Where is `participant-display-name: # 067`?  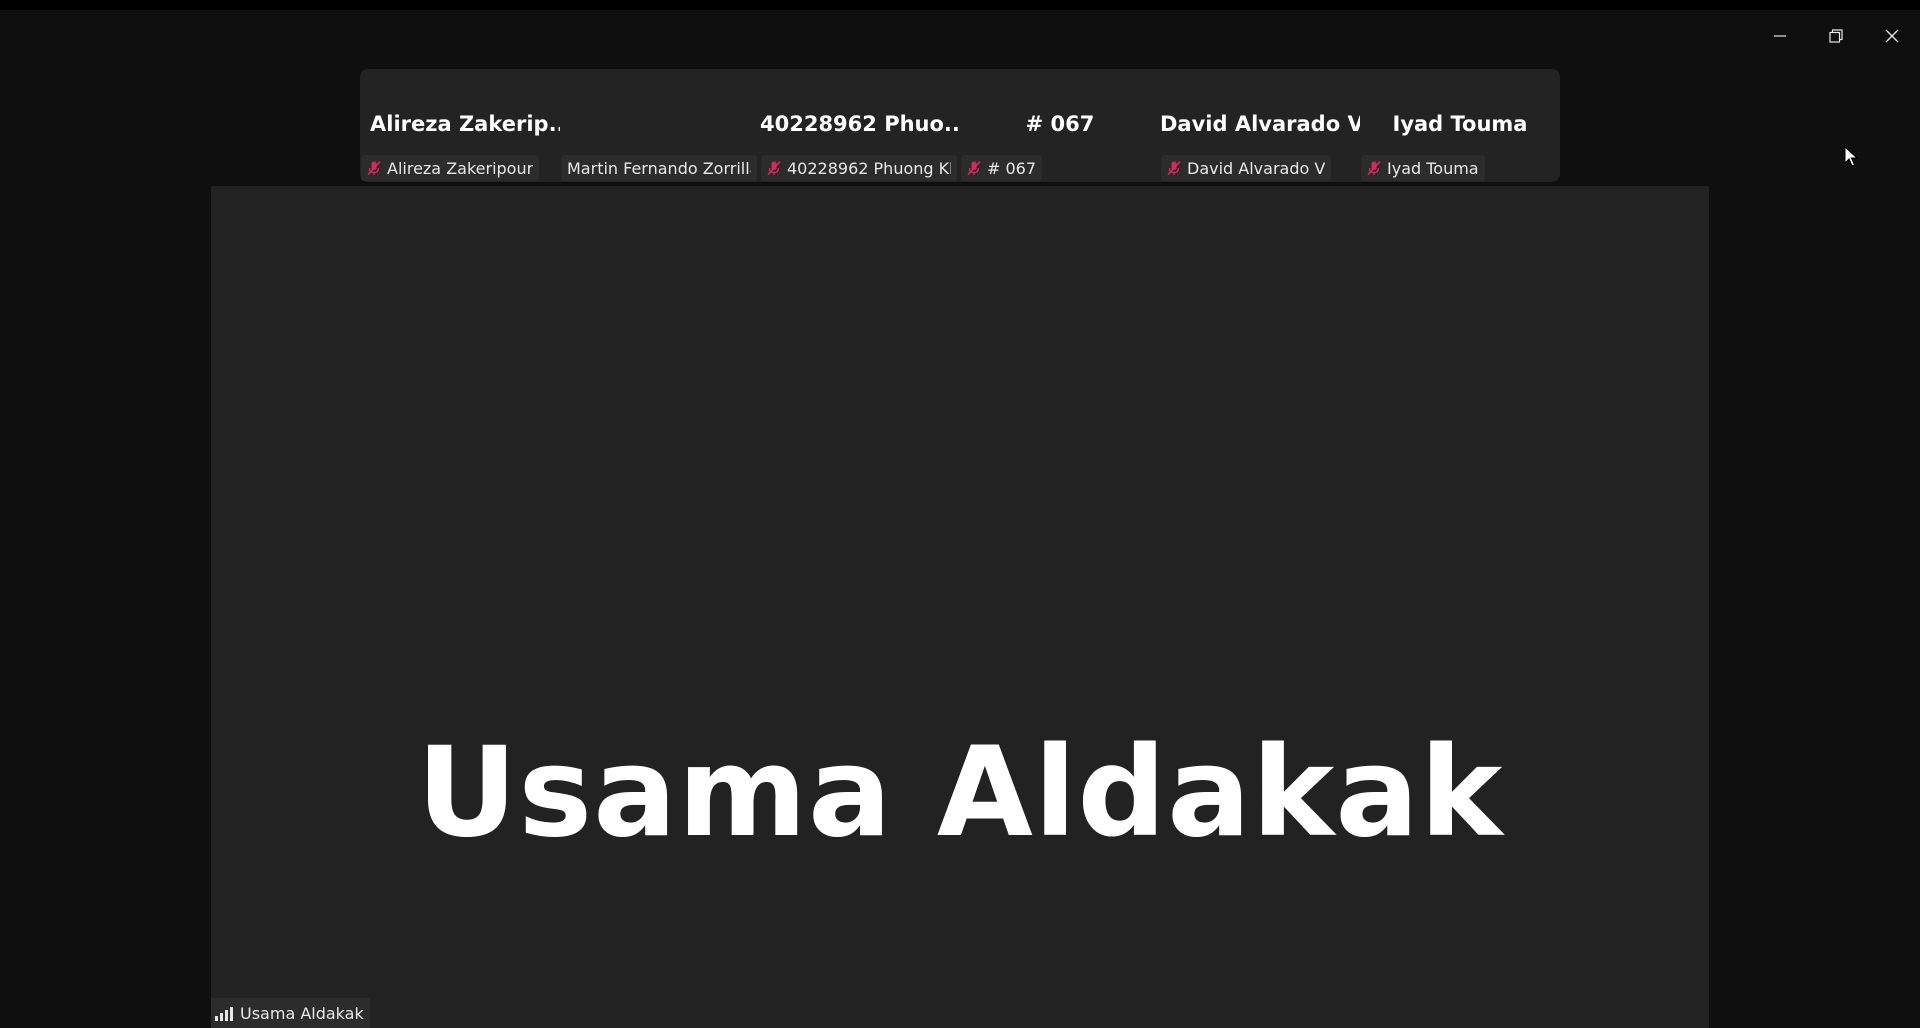 participant-display-name: # 067 is located at coordinates (1060, 124).